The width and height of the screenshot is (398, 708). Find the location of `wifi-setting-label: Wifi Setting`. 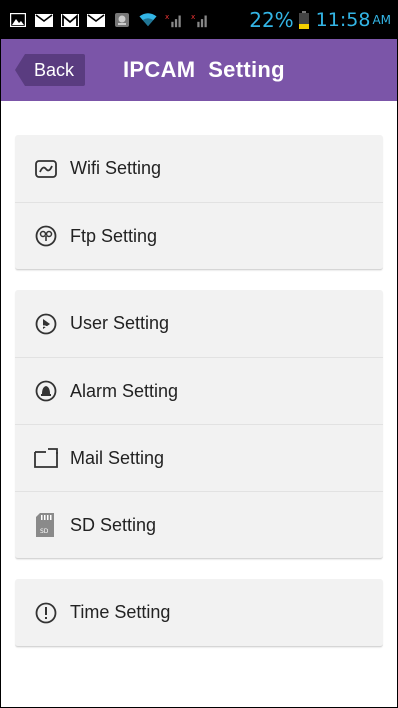

wifi-setting-label: Wifi Setting is located at coordinates (116, 168).